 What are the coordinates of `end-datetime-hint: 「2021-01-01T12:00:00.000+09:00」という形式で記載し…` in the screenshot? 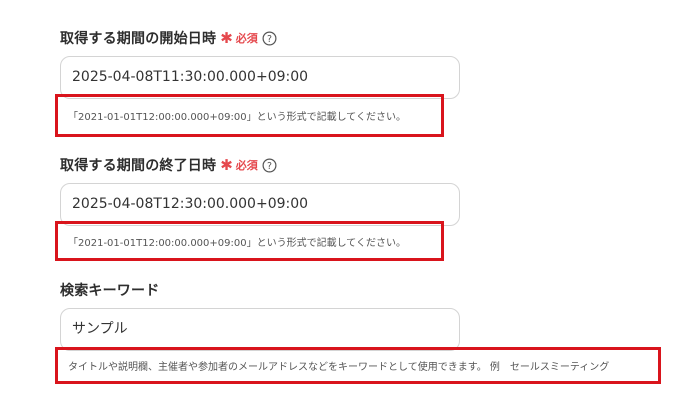 It's located at (249, 241).